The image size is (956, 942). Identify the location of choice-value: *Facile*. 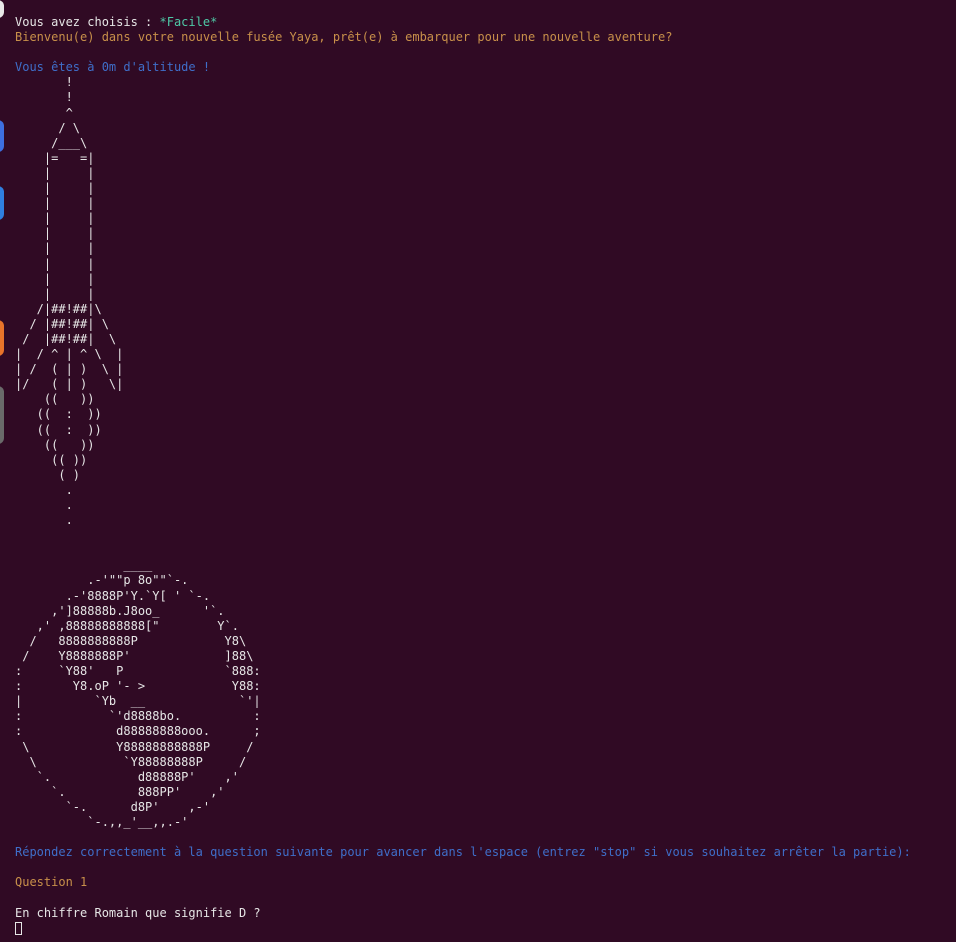
(188, 22).